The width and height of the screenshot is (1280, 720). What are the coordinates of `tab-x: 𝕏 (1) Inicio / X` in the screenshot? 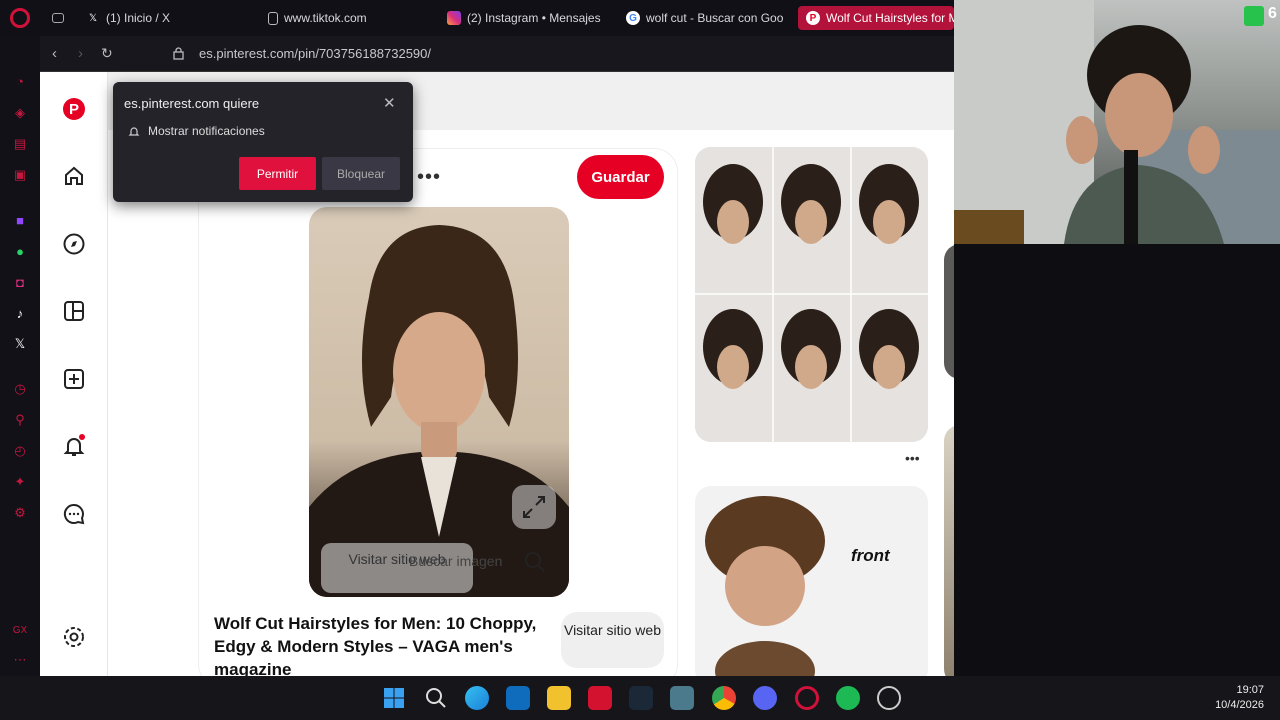 It's located at (171, 18).